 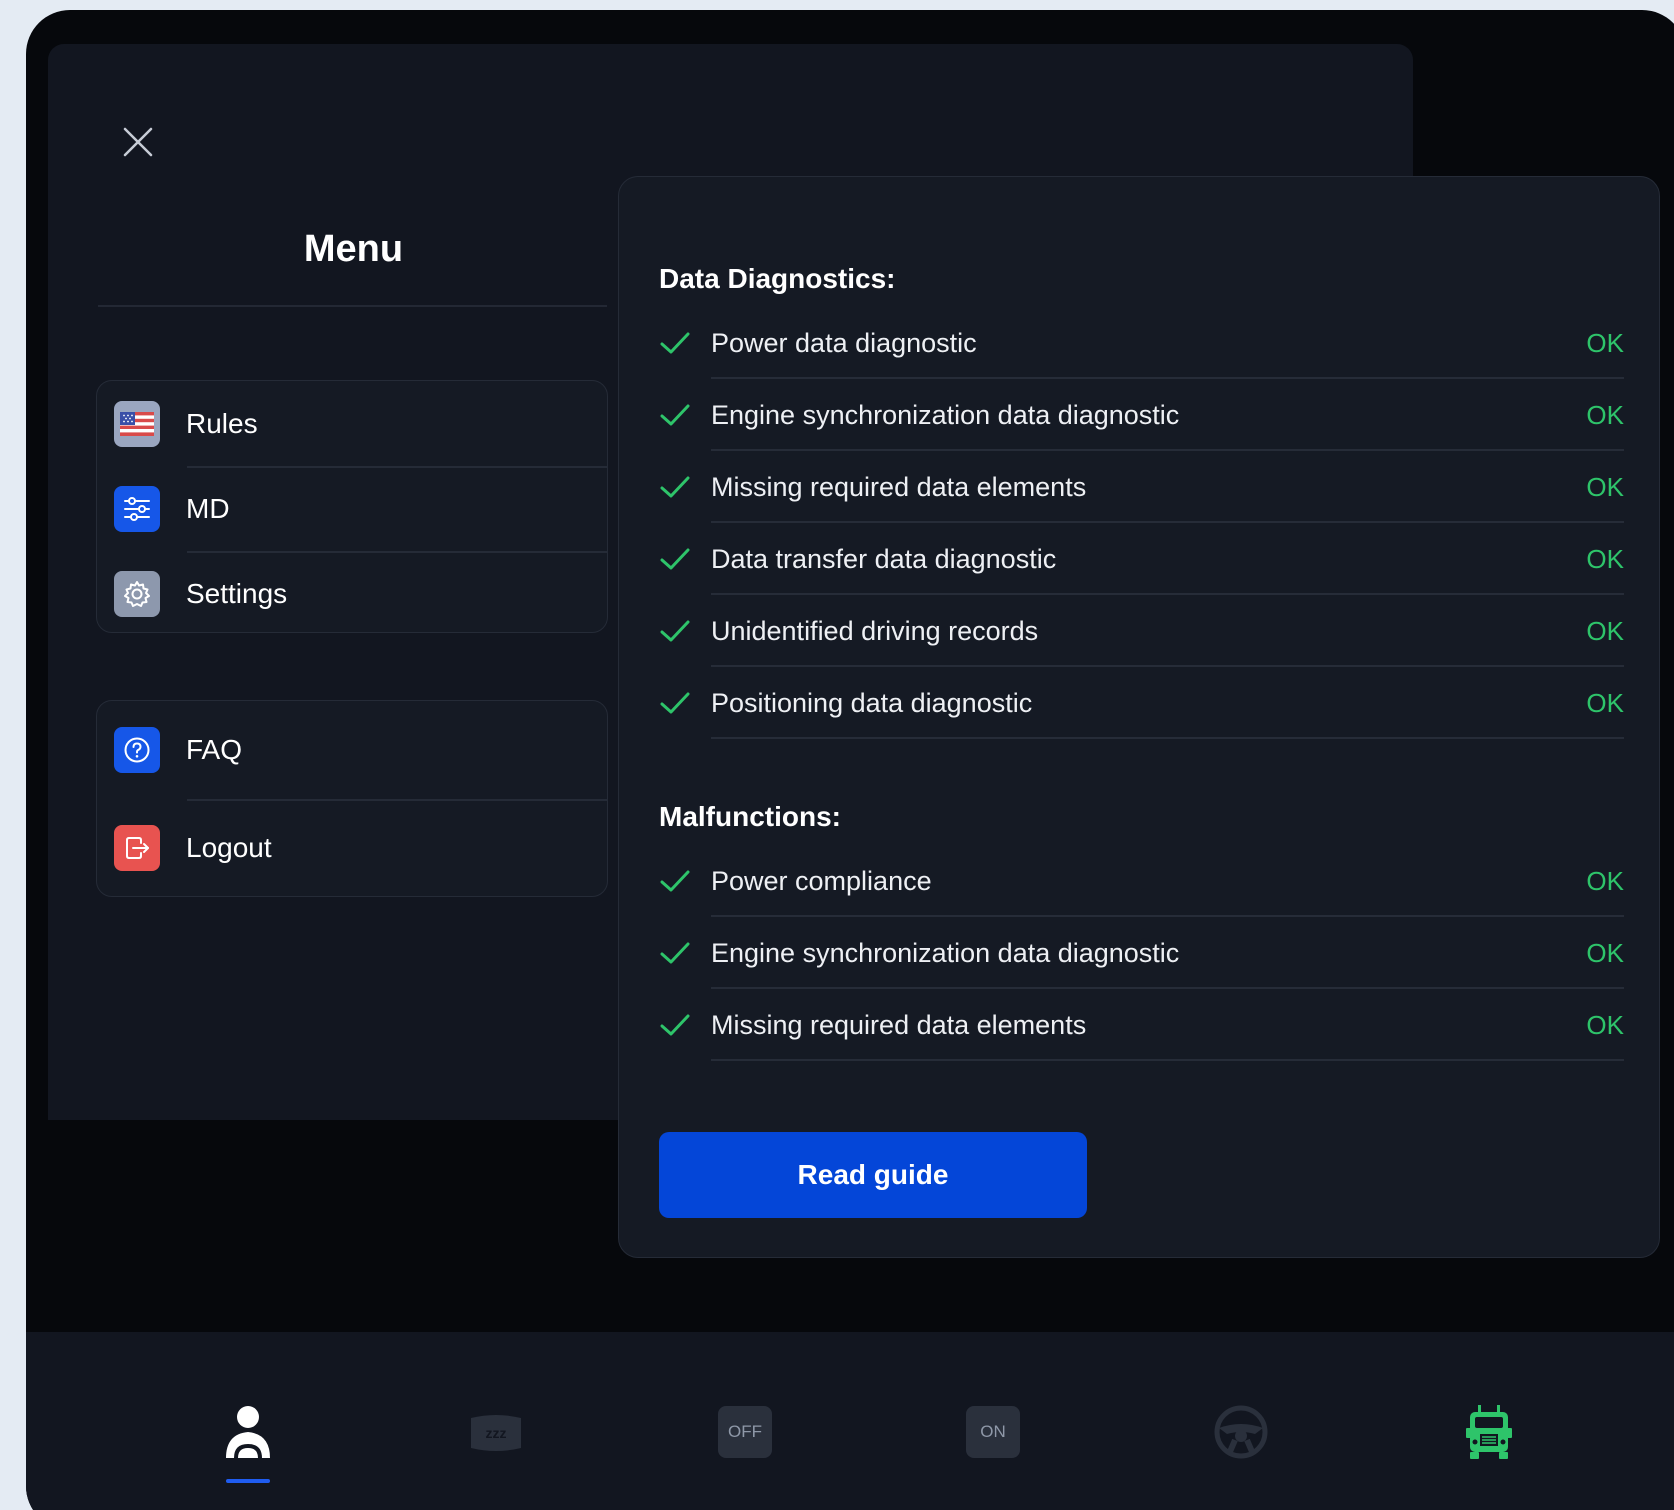 I want to click on nav-off-duty: OFF, so click(x=745, y=1432).